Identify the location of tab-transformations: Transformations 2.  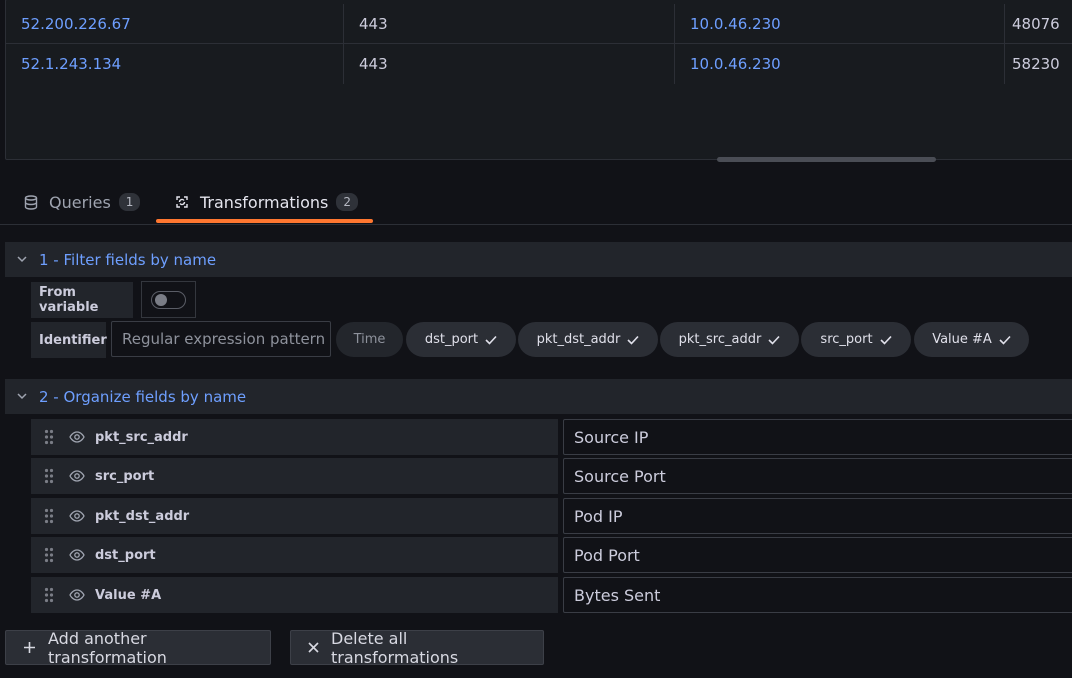
(266, 202).